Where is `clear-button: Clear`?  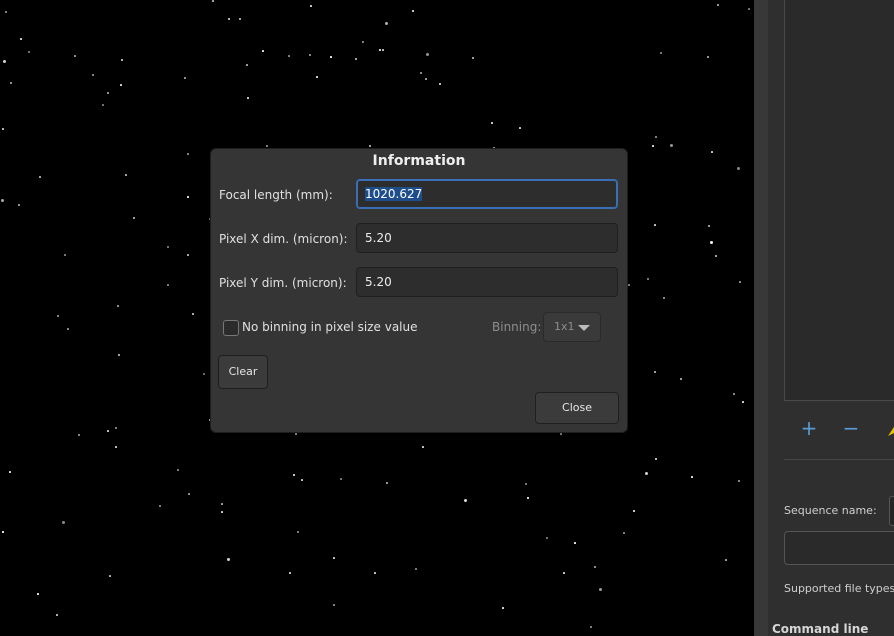 clear-button: Clear is located at coordinates (243, 372).